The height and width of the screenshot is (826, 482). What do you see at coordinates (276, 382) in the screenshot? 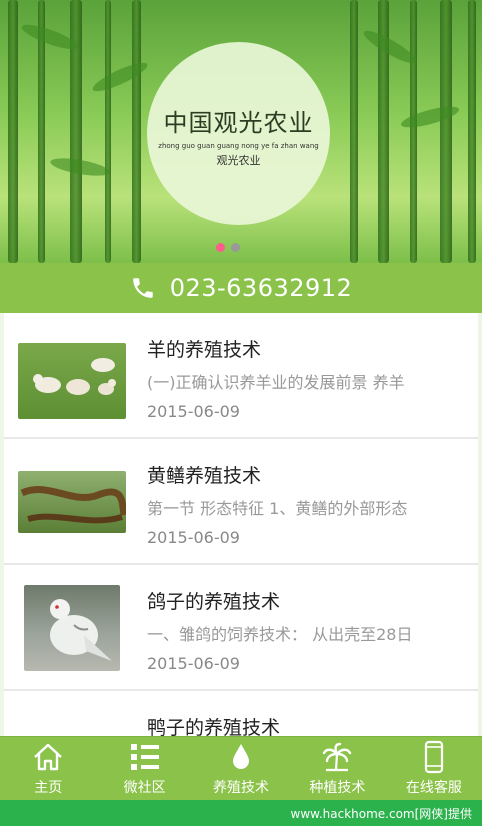
I see `article-summary: (一)正确认识养羊业的发展前景 养羊` at bounding box center [276, 382].